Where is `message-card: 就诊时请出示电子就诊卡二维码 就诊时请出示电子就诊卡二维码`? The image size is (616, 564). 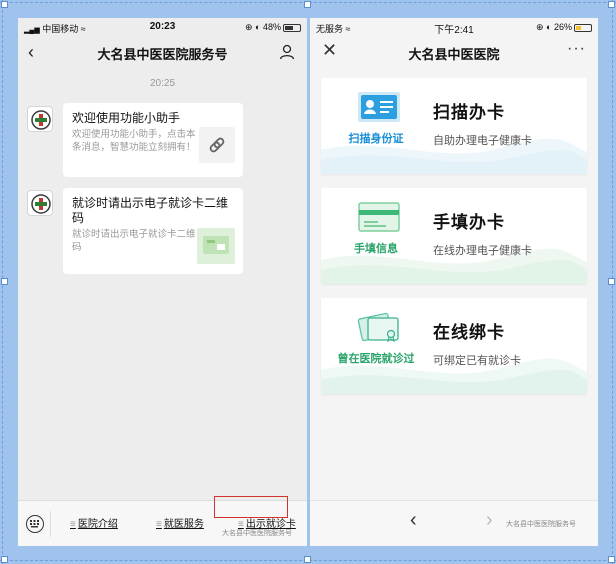 message-card: 就诊时请出示电子就诊卡二维码 就诊时请出示电子就诊卡二维码 is located at coordinates (153, 231).